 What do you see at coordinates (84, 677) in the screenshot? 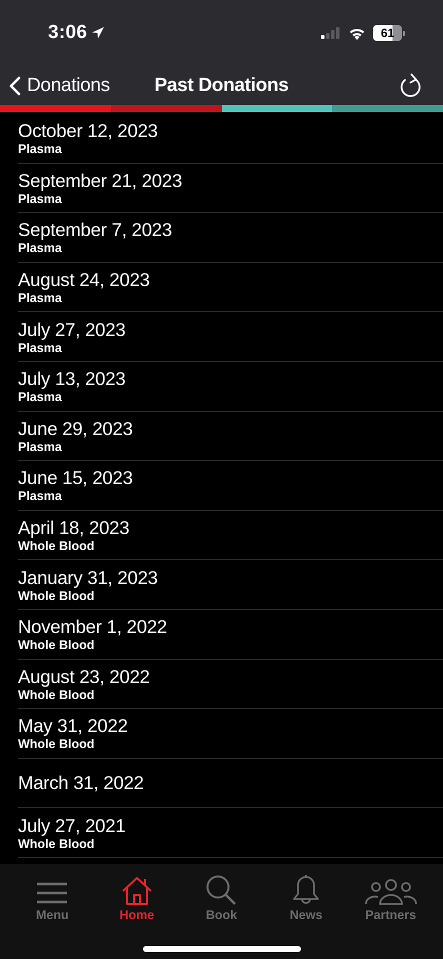
I see `donation-date: August 23, 2022` at bounding box center [84, 677].